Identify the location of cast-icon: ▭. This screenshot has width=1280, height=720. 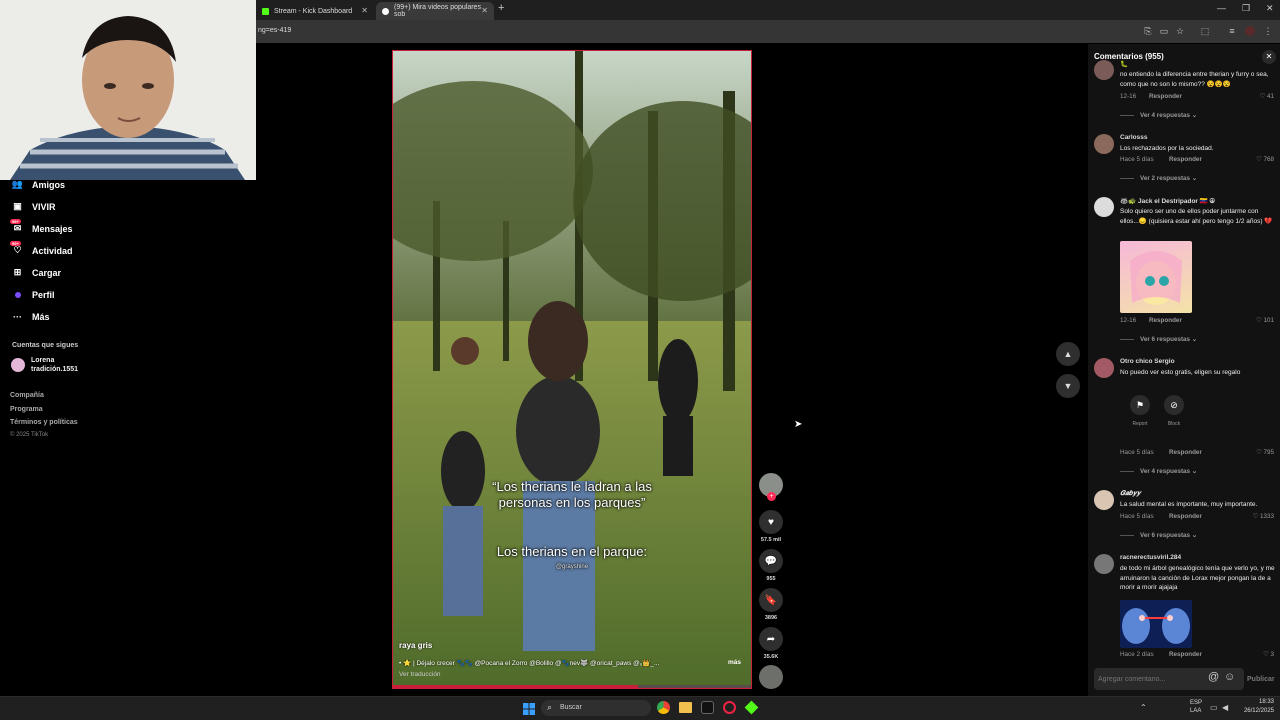
(1164, 31).